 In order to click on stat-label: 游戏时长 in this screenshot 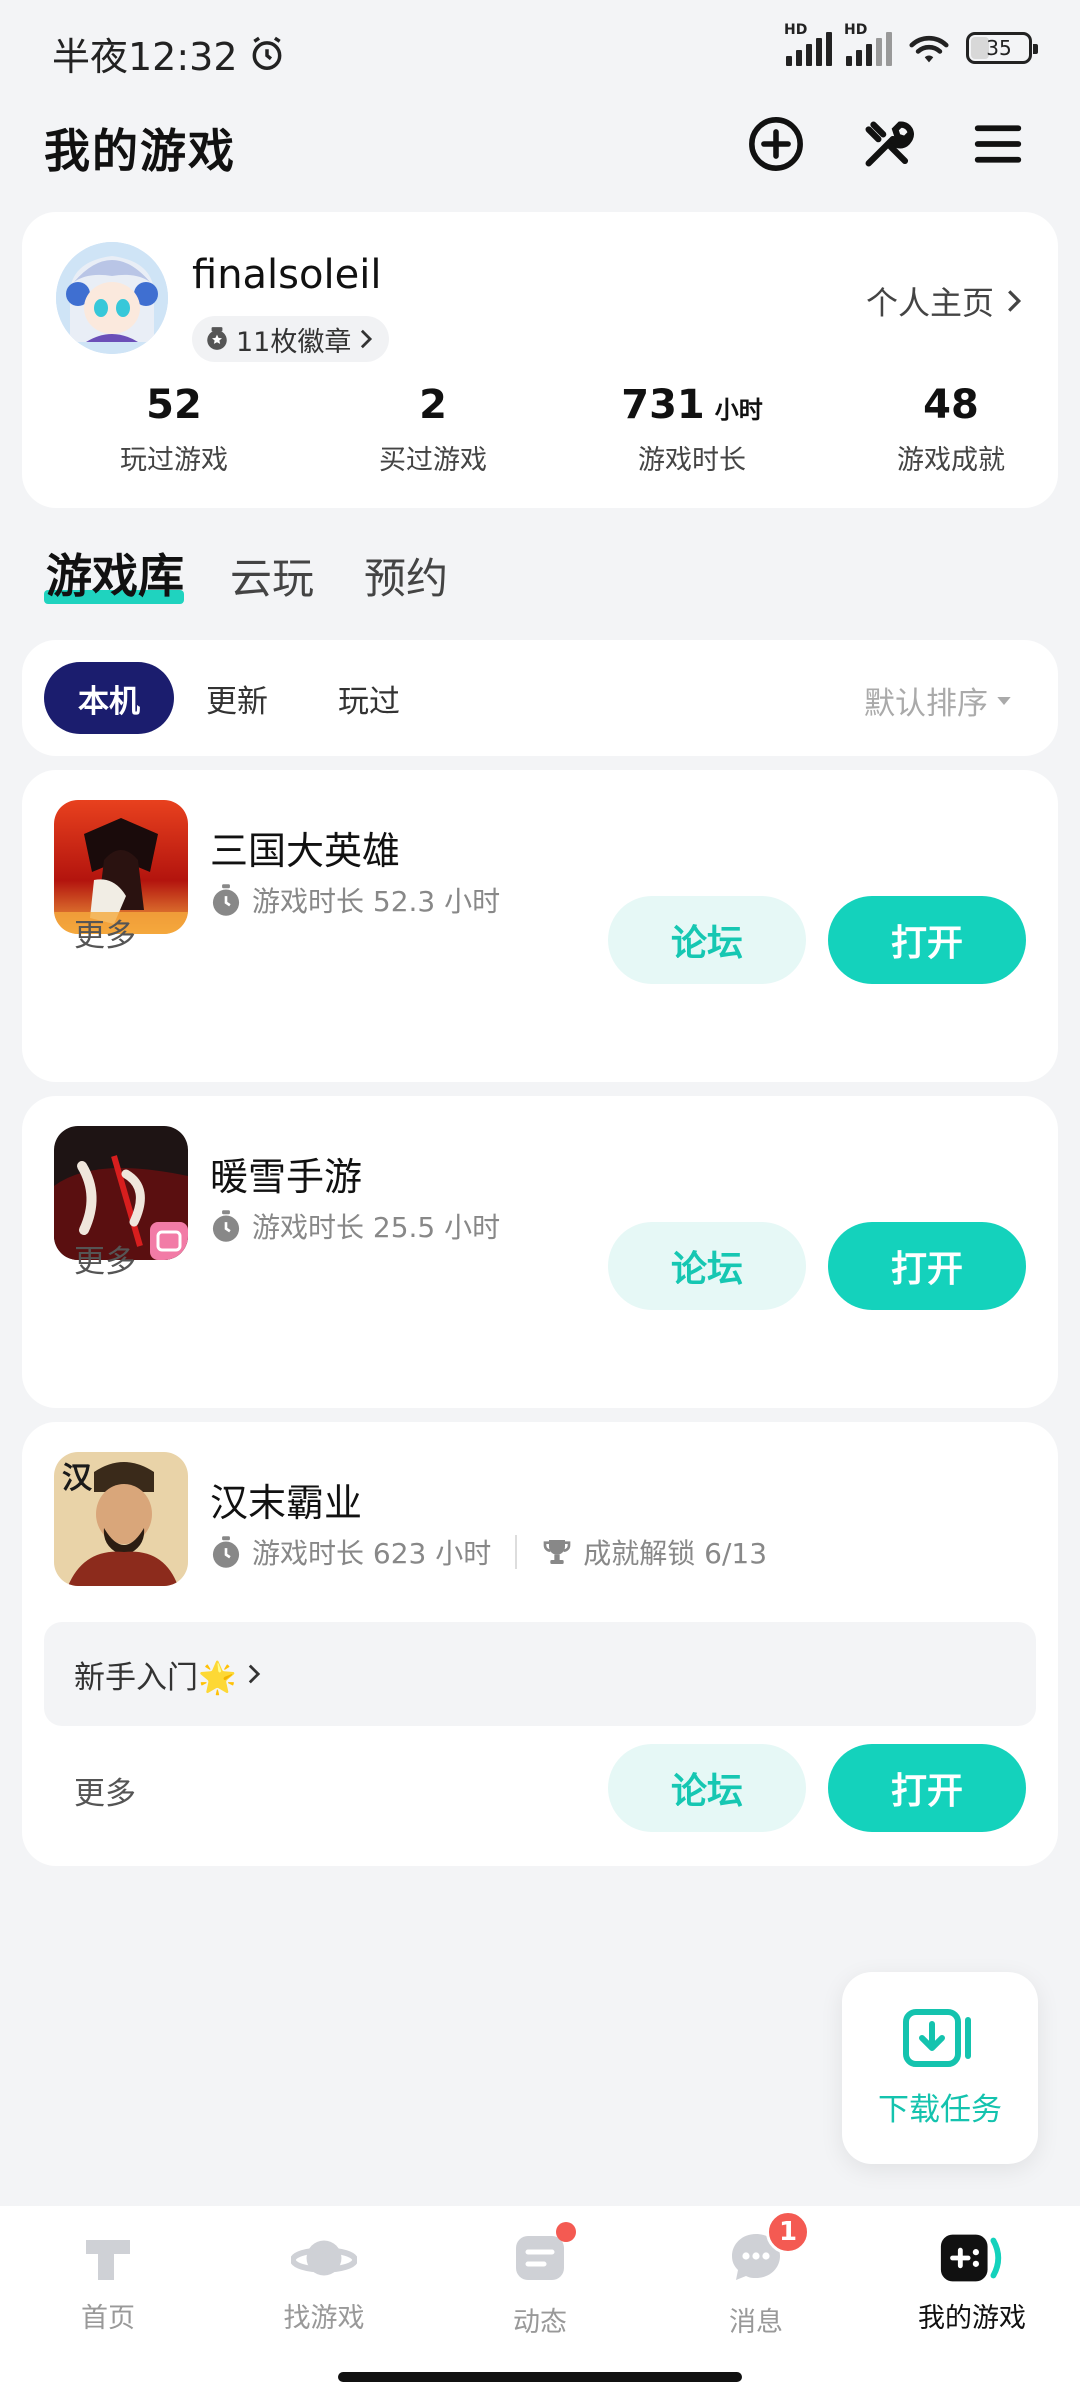, I will do `click(692, 460)`.